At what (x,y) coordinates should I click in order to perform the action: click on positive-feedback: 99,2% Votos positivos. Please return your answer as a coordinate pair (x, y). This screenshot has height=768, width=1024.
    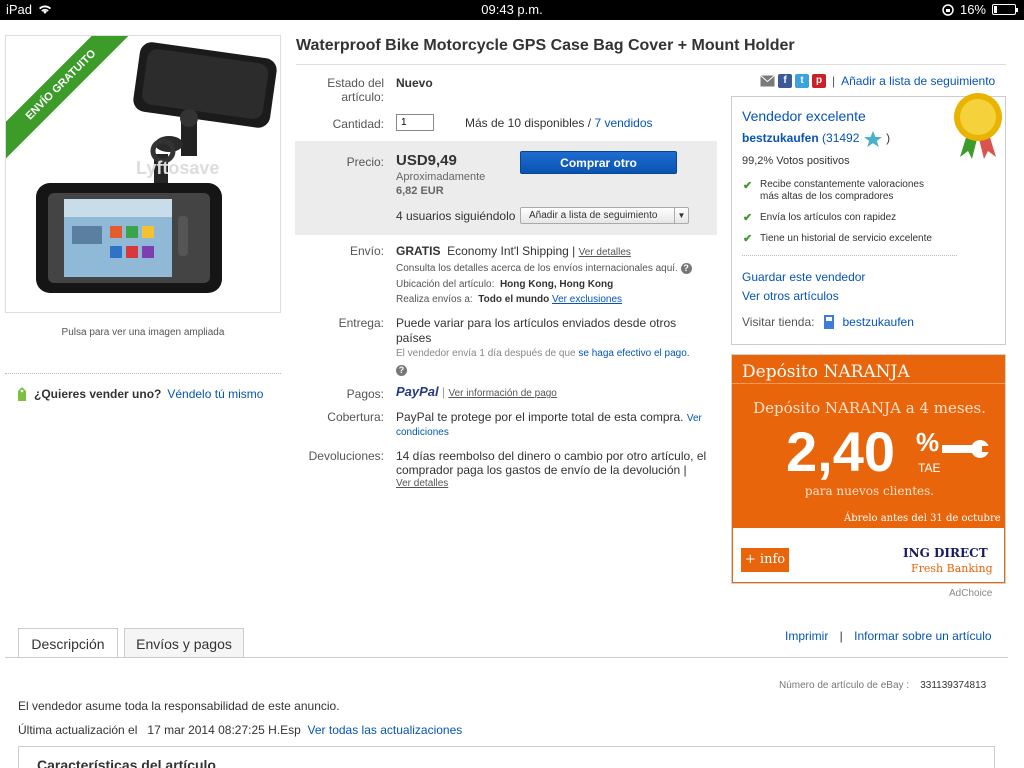
    Looking at the image, I should click on (796, 161).